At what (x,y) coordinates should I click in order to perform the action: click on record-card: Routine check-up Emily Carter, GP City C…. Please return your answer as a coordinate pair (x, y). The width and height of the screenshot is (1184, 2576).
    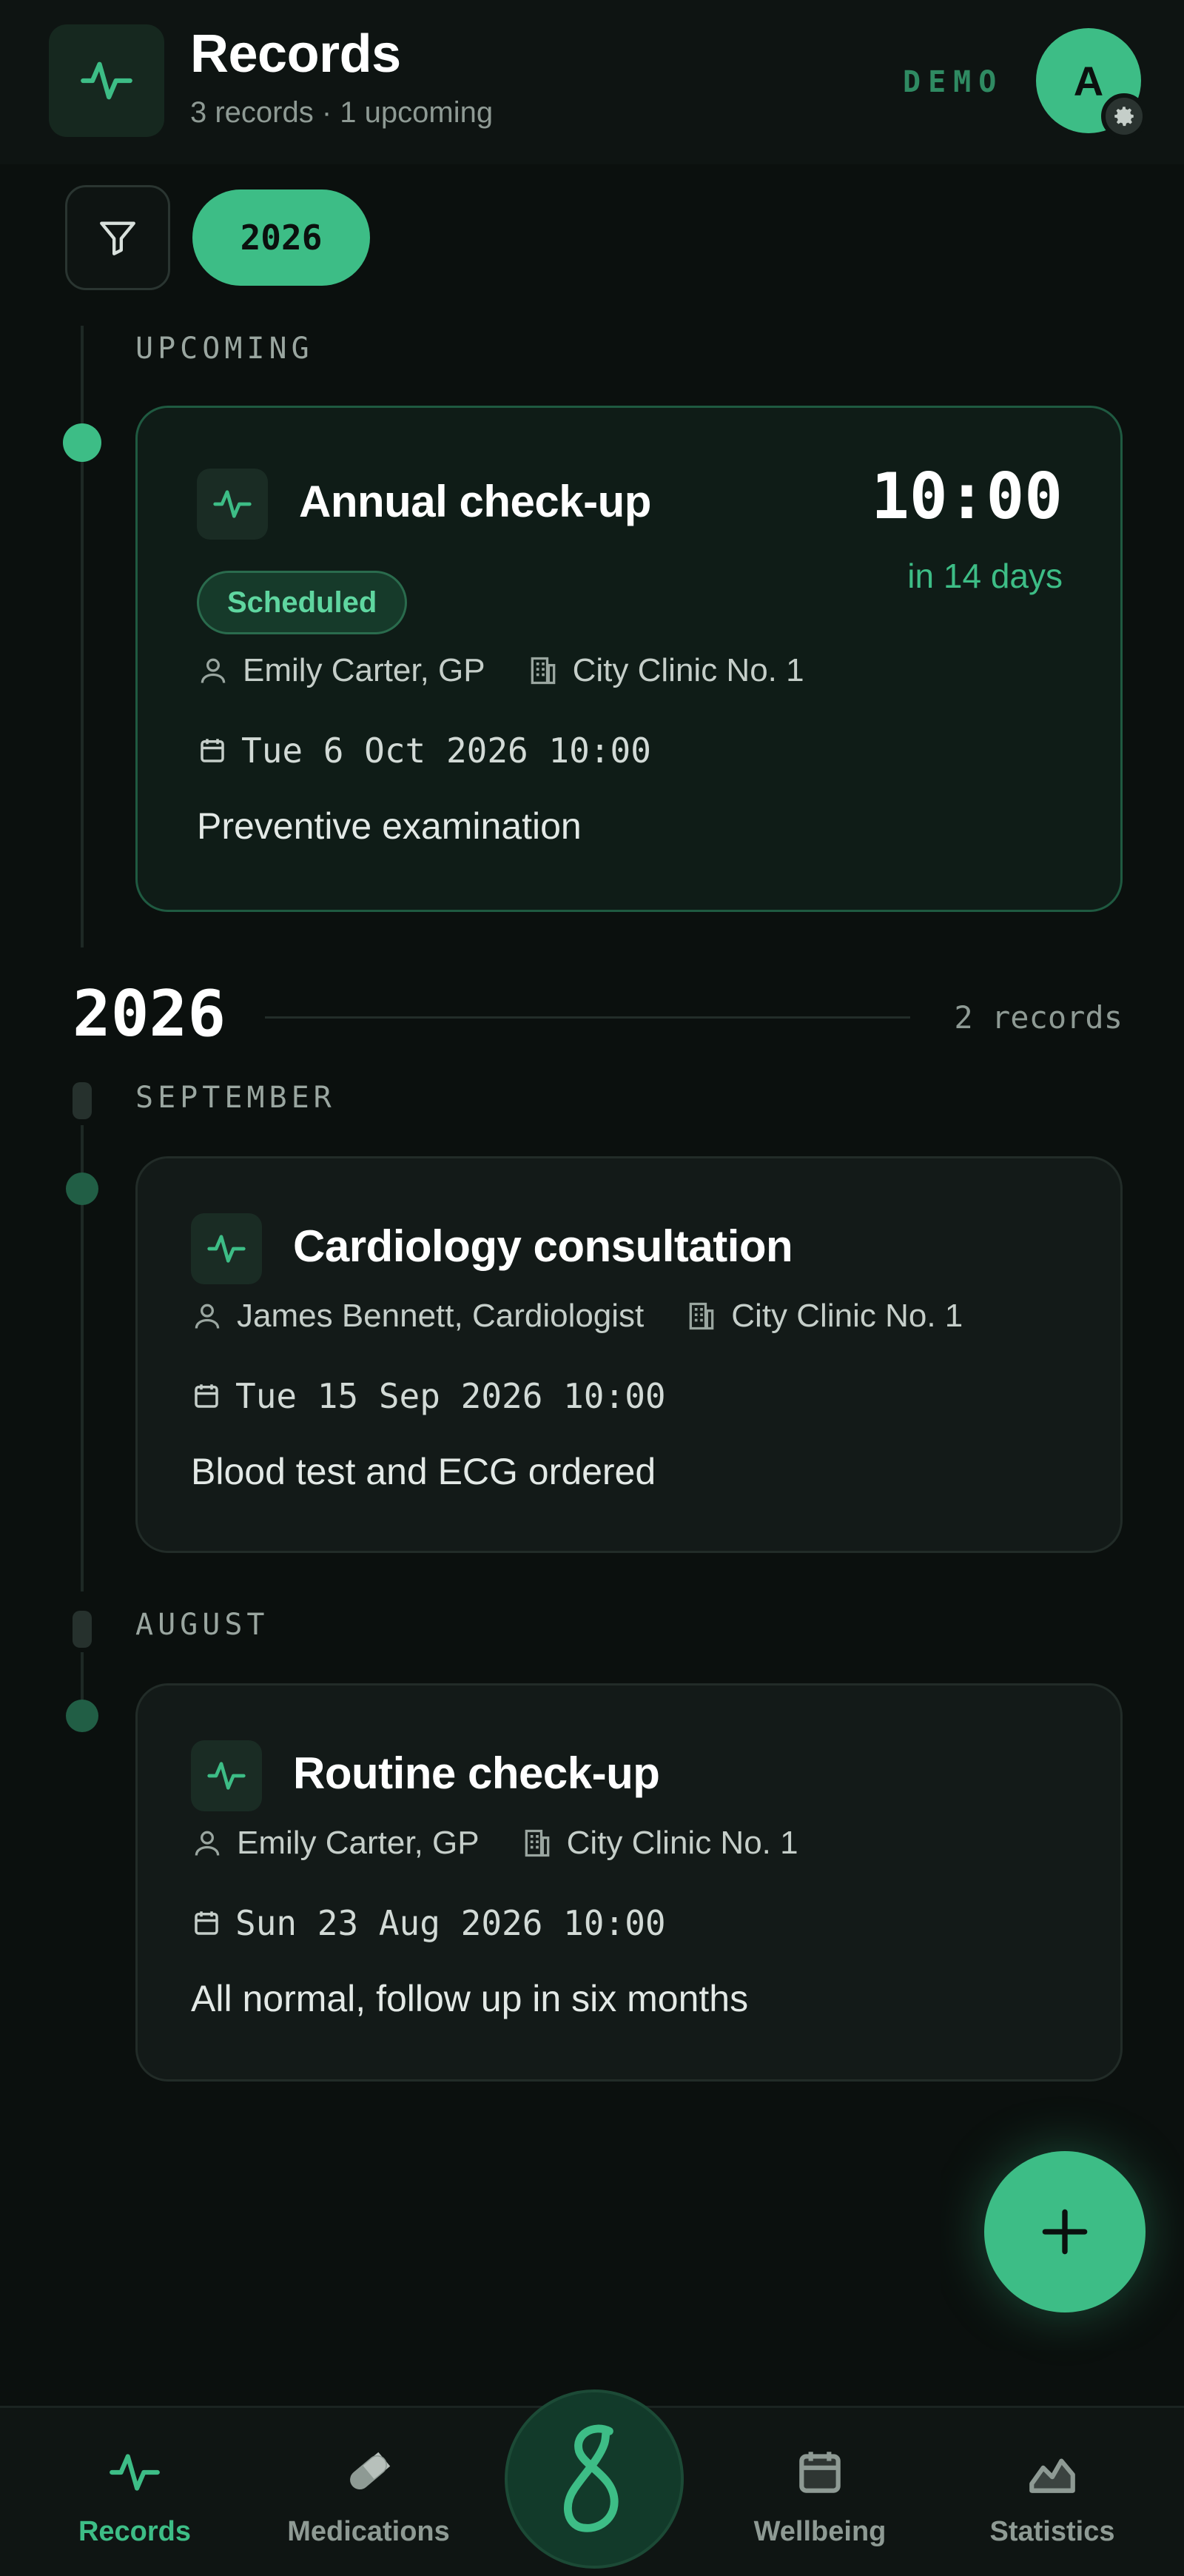
    Looking at the image, I should click on (629, 1882).